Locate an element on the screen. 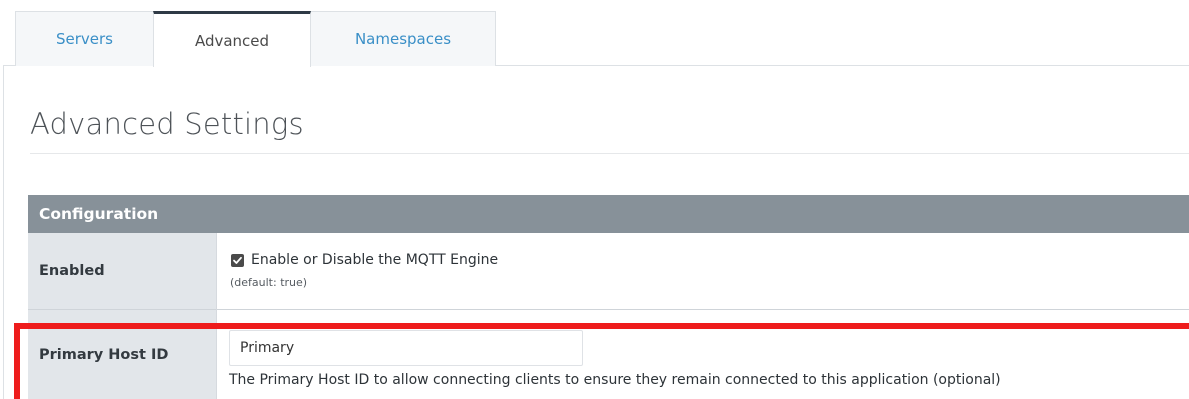 The width and height of the screenshot is (1189, 399). page-title: Advanced Settings is located at coordinates (167, 124).